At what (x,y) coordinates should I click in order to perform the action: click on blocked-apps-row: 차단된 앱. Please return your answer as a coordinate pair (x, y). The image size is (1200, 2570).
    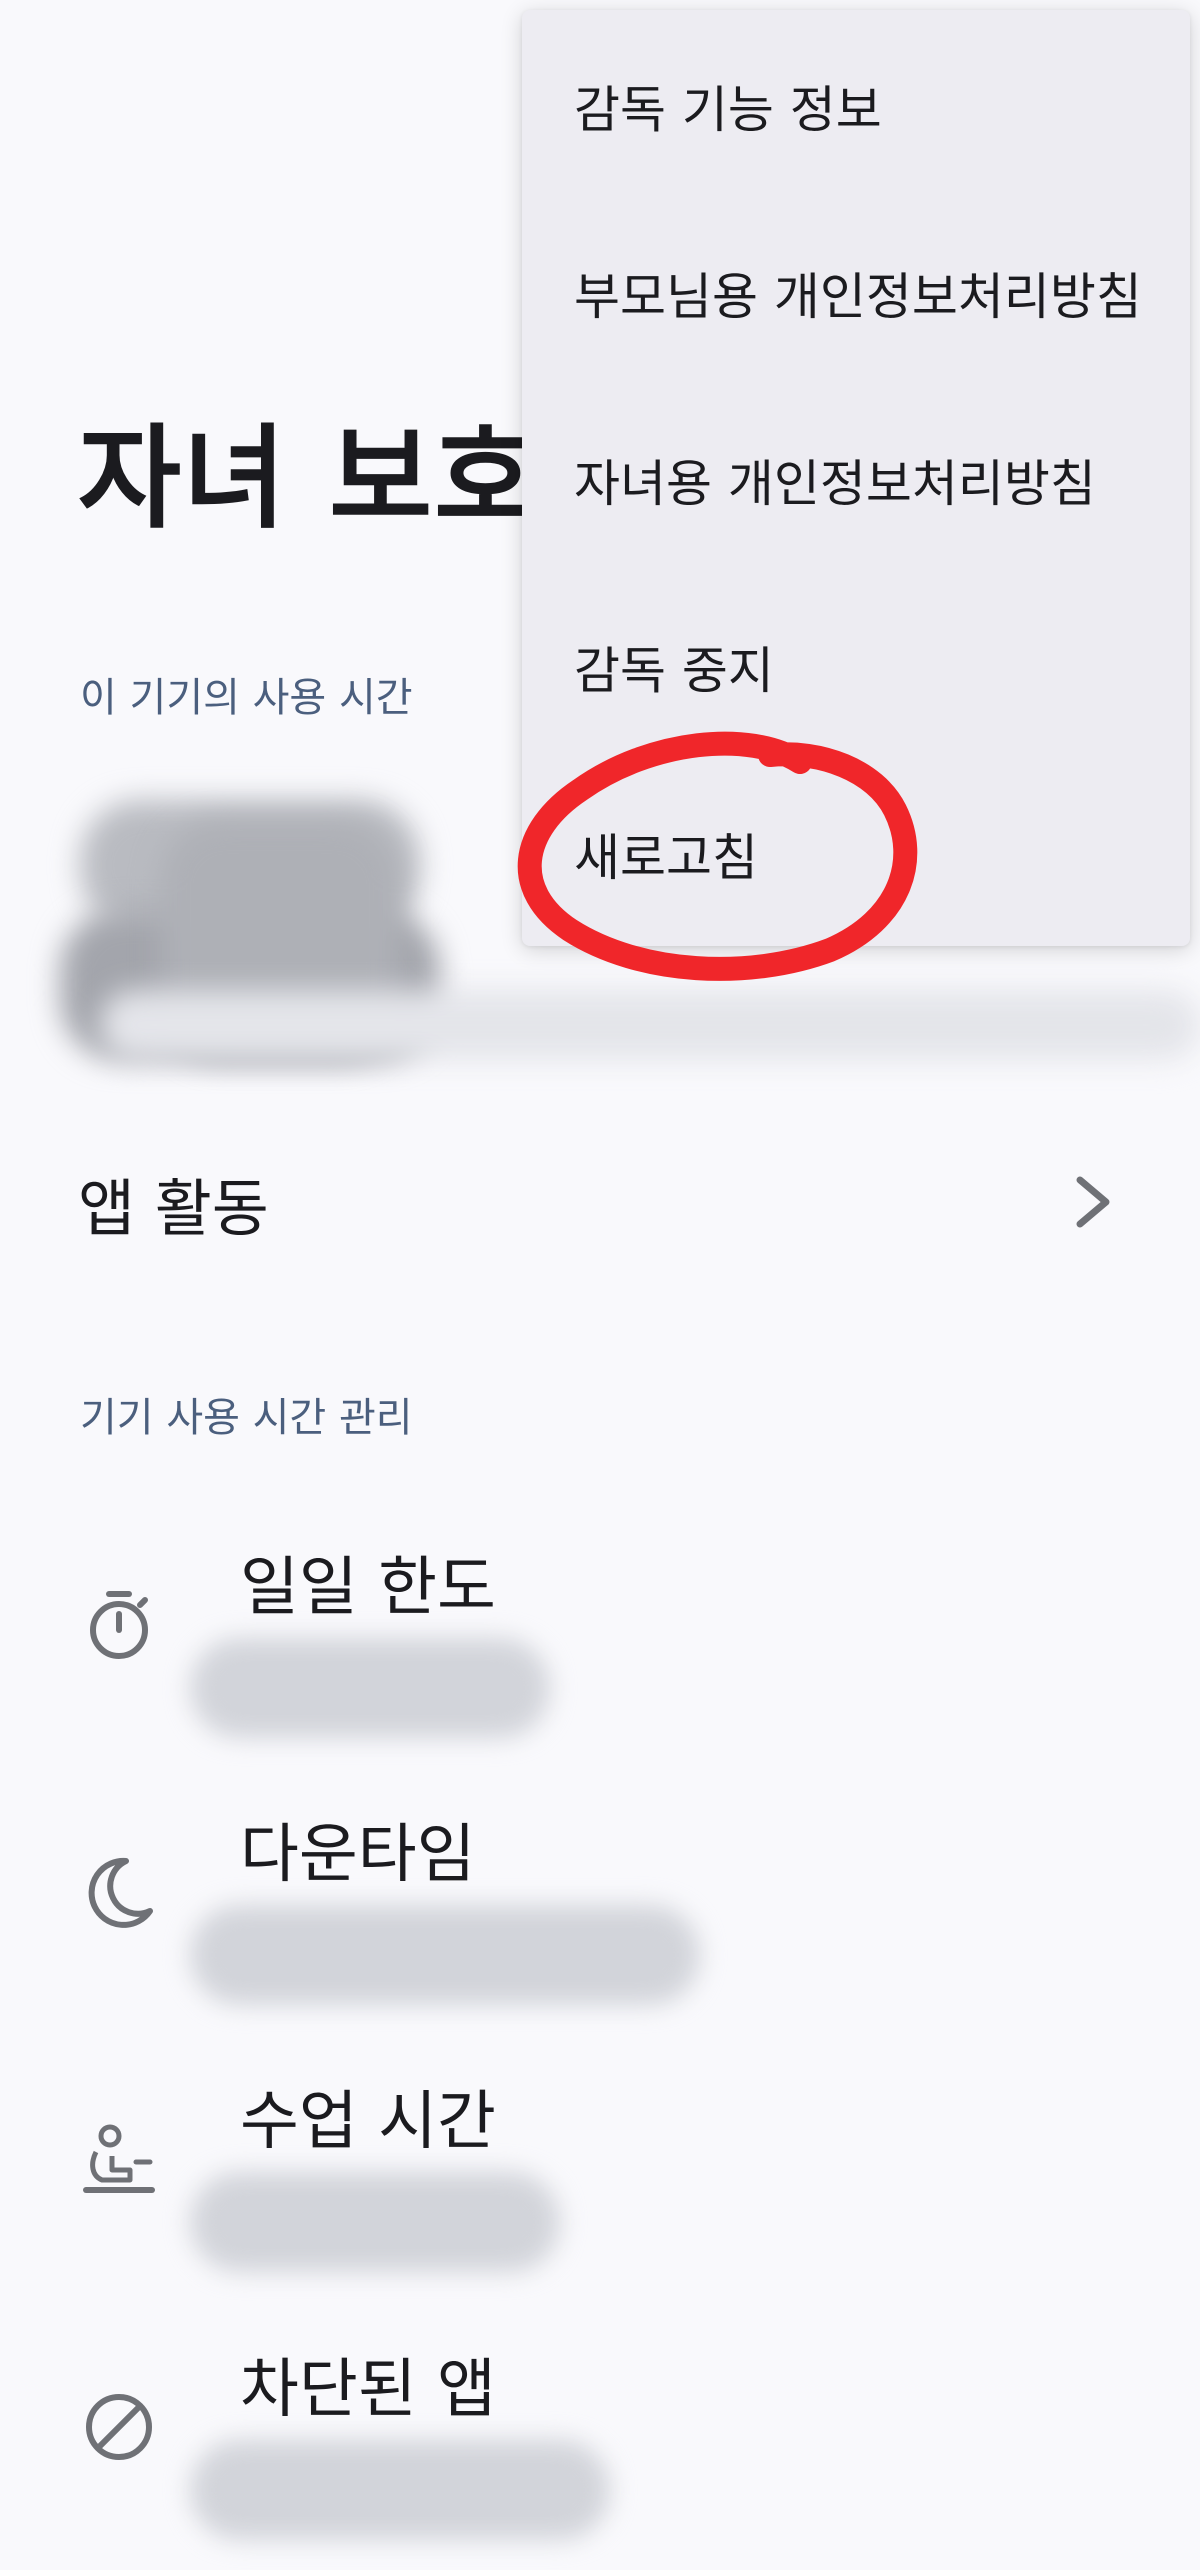
    Looking at the image, I should click on (600, 2450).